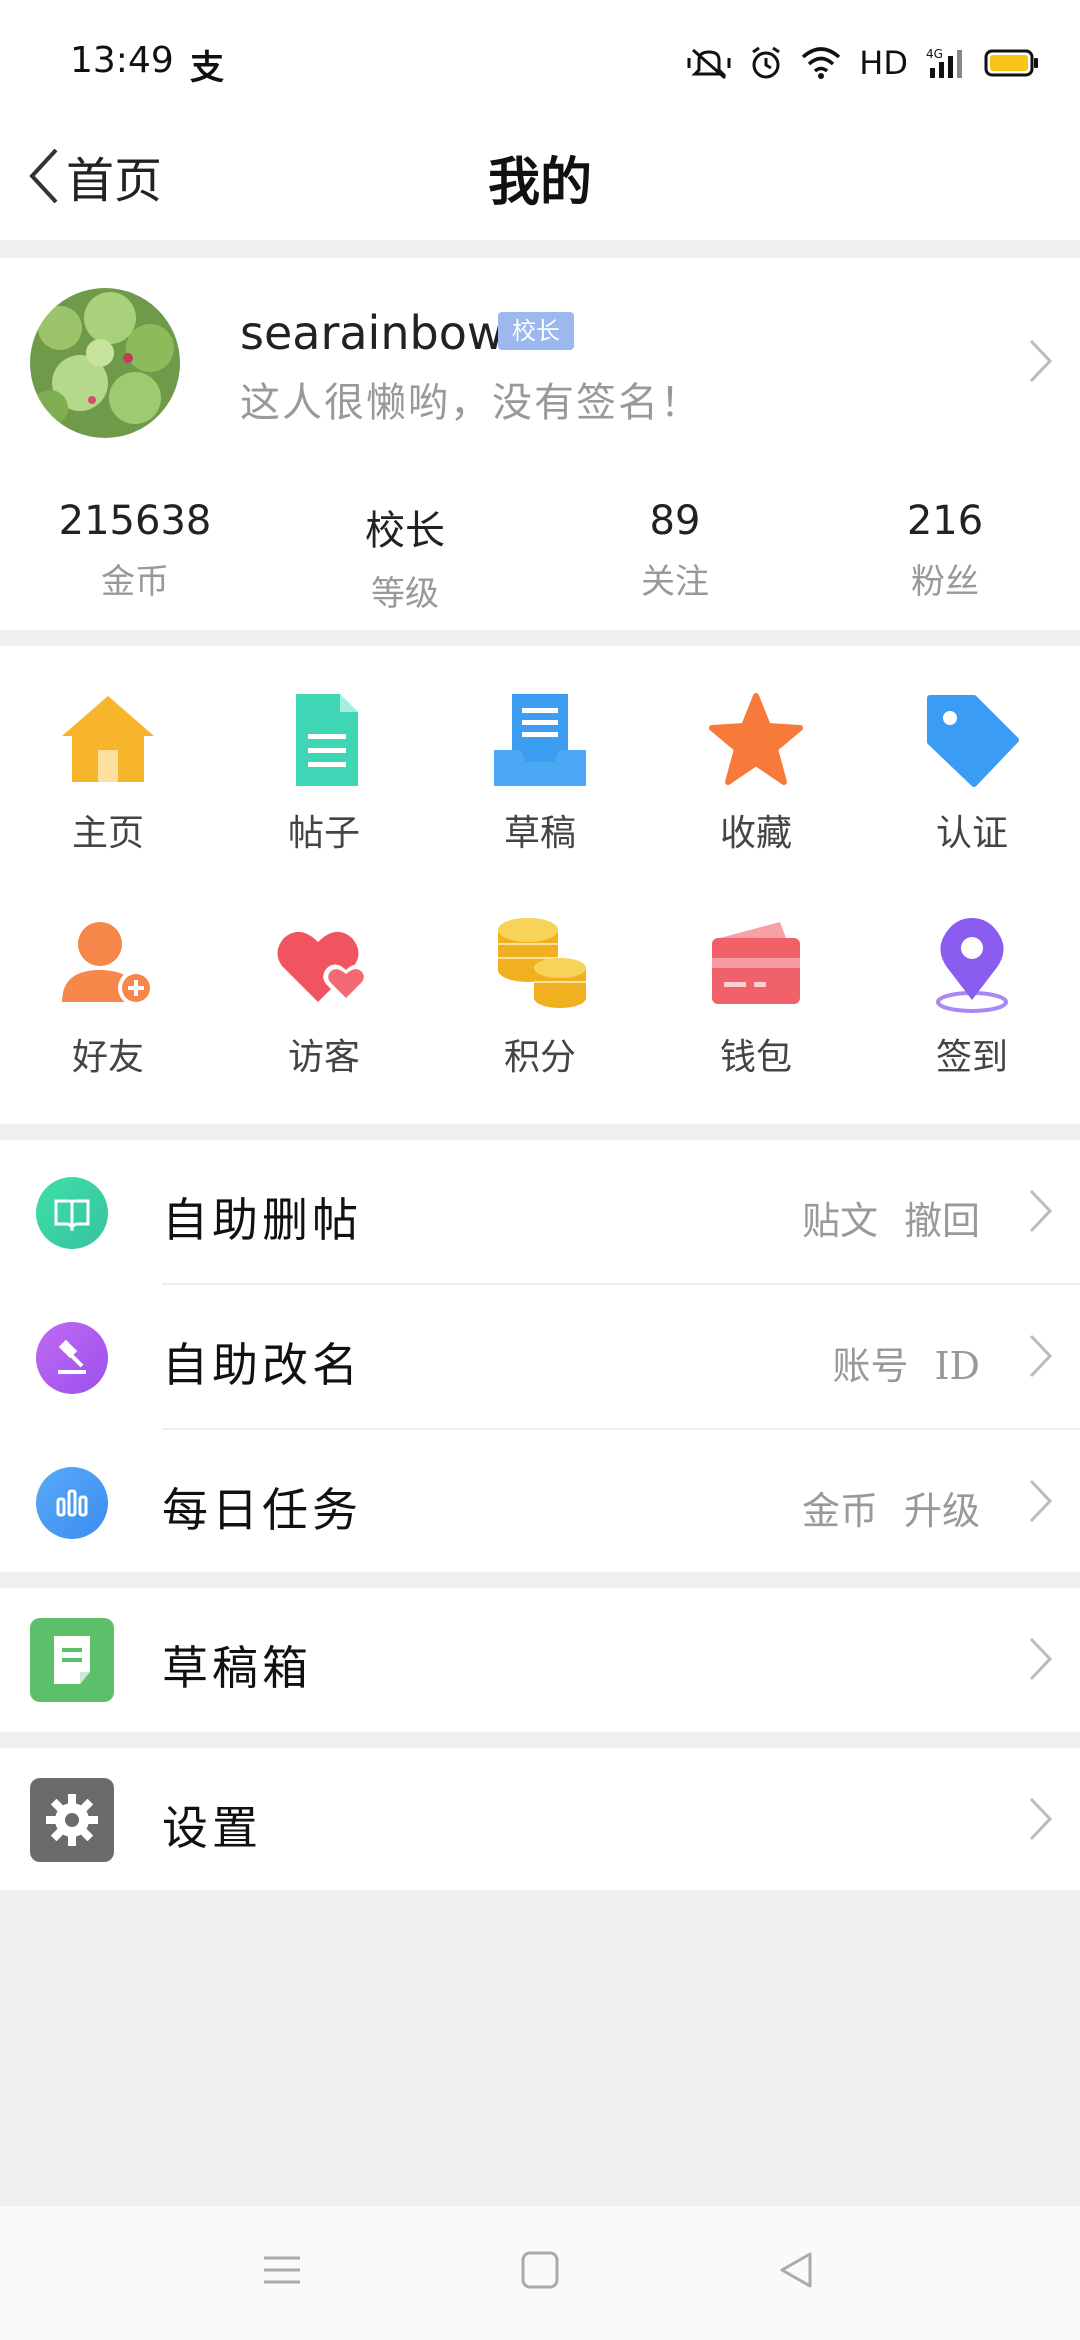 The height and width of the screenshot is (2340, 1080). What do you see at coordinates (971, 833) in the screenshot?
I see `grid-item-label: 认证` at bounding box center [971, 833].